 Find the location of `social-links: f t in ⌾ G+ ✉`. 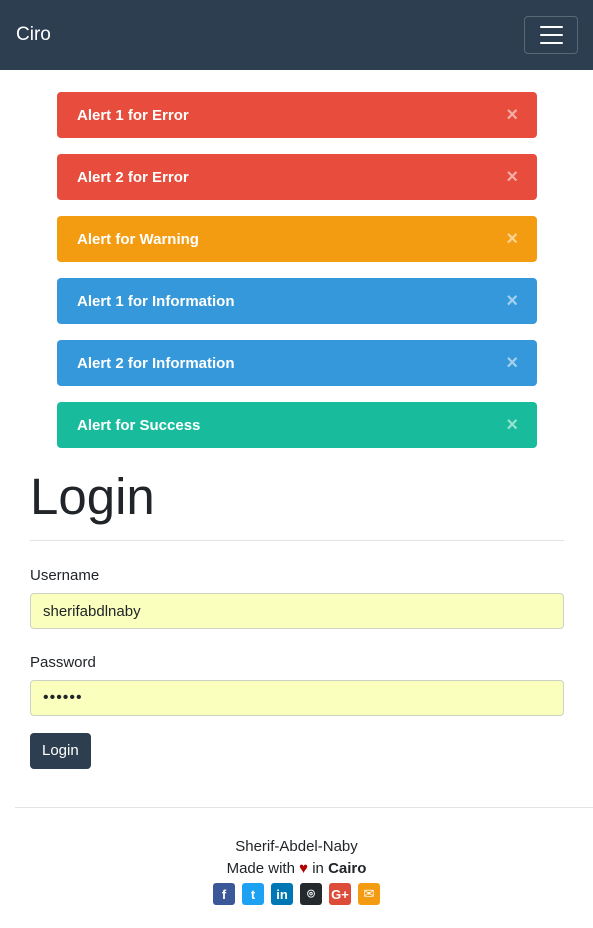

social-links: f t in ⌾ G+ ✉ is located at coordinates (296, 894).